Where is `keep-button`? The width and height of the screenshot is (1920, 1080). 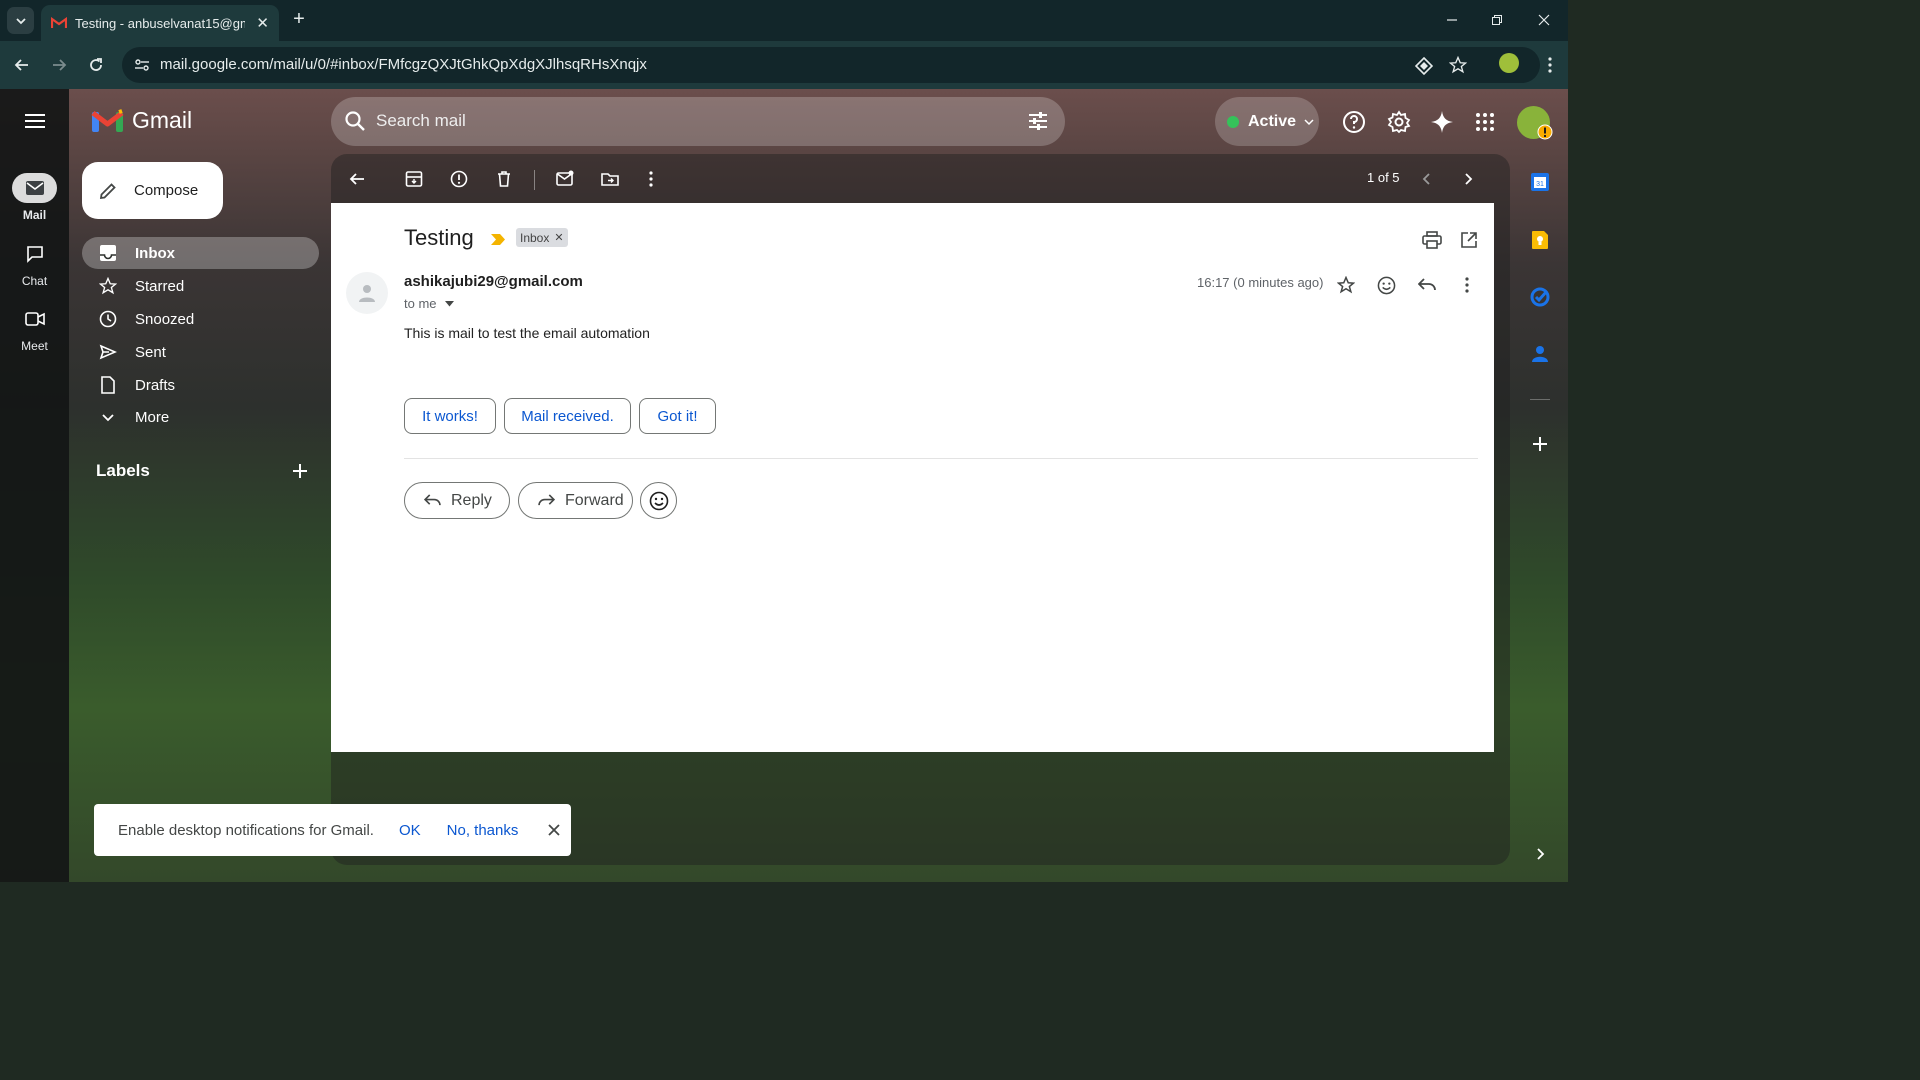
keep-button is located at coordinates (1540, 240).